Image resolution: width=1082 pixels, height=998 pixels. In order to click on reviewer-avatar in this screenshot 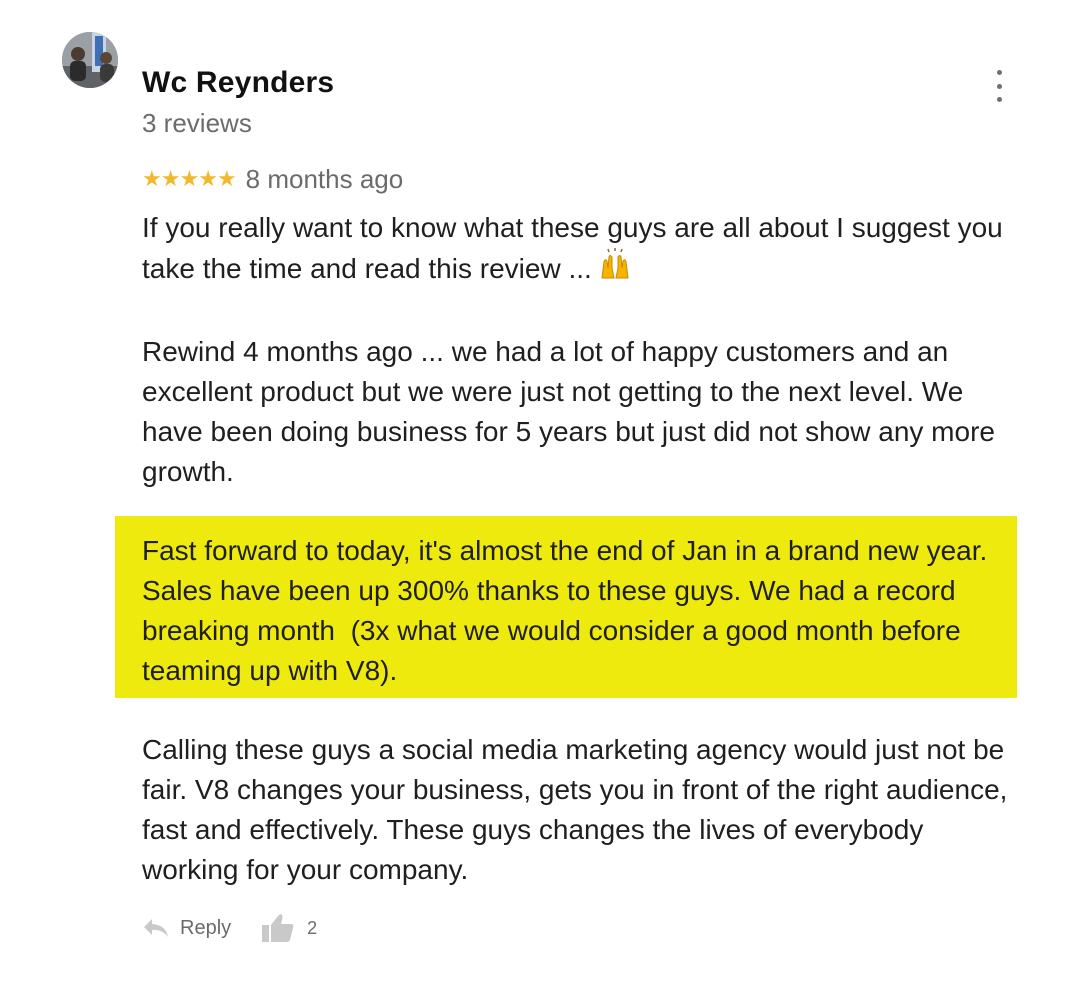, I will do `click(90, 60)`.